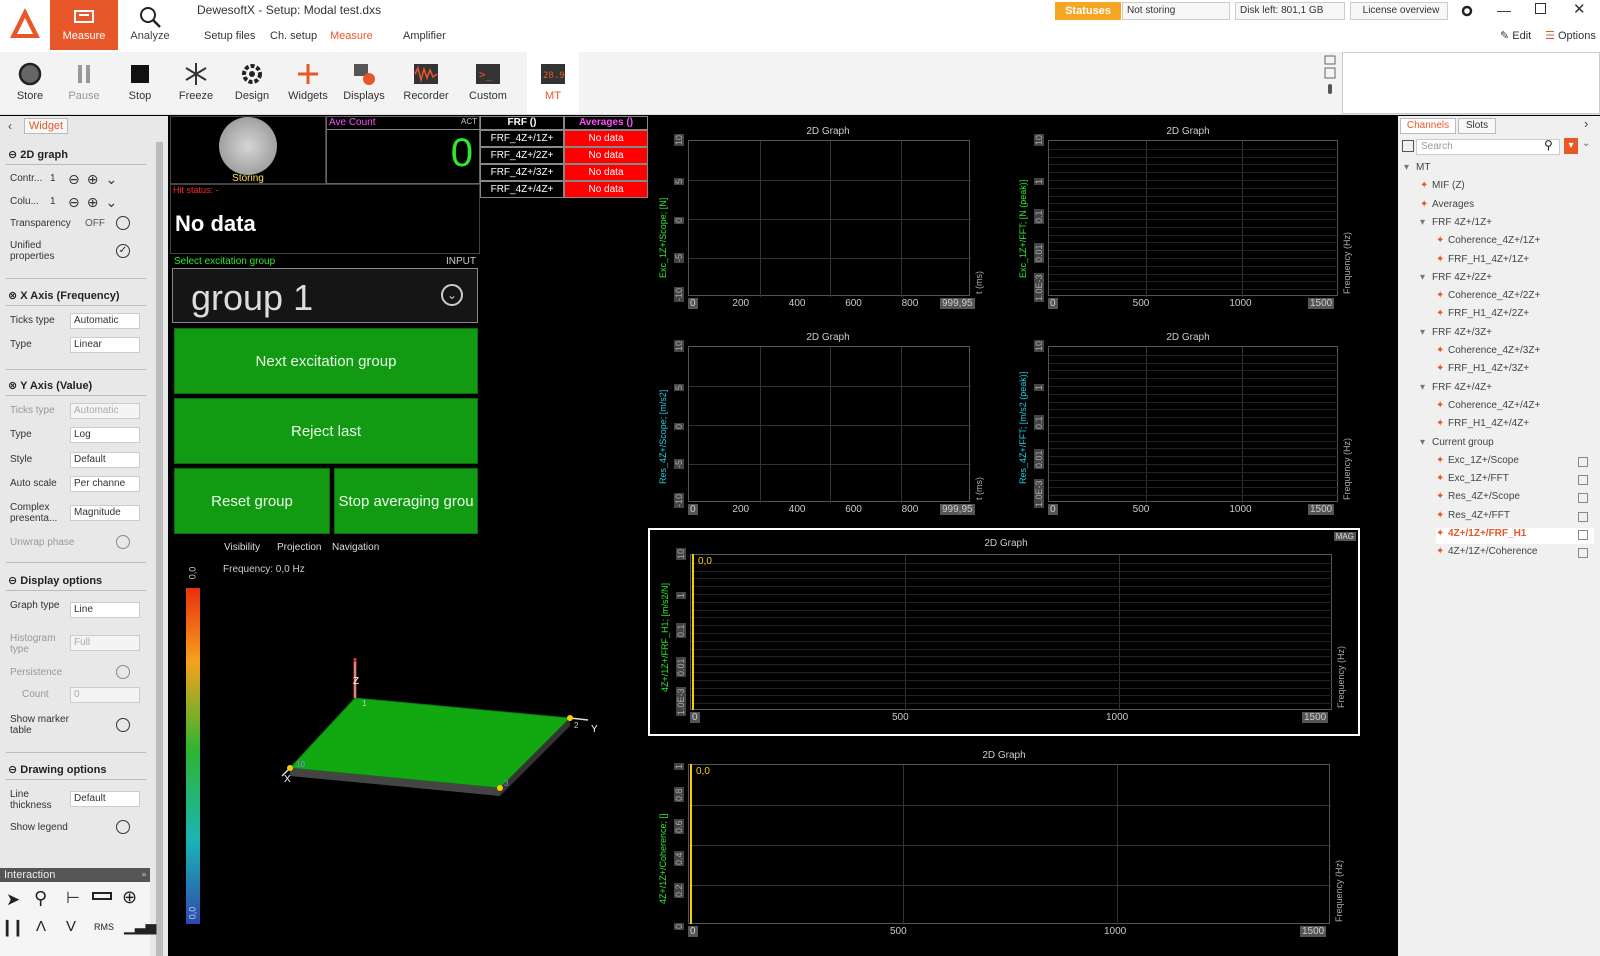 This screenshot has width=1600, height=956. What do you see at coordinates (424, 36) in the screenshot?
I see `tab-amplifier: Amplifier` at bounding box center [424, 36].